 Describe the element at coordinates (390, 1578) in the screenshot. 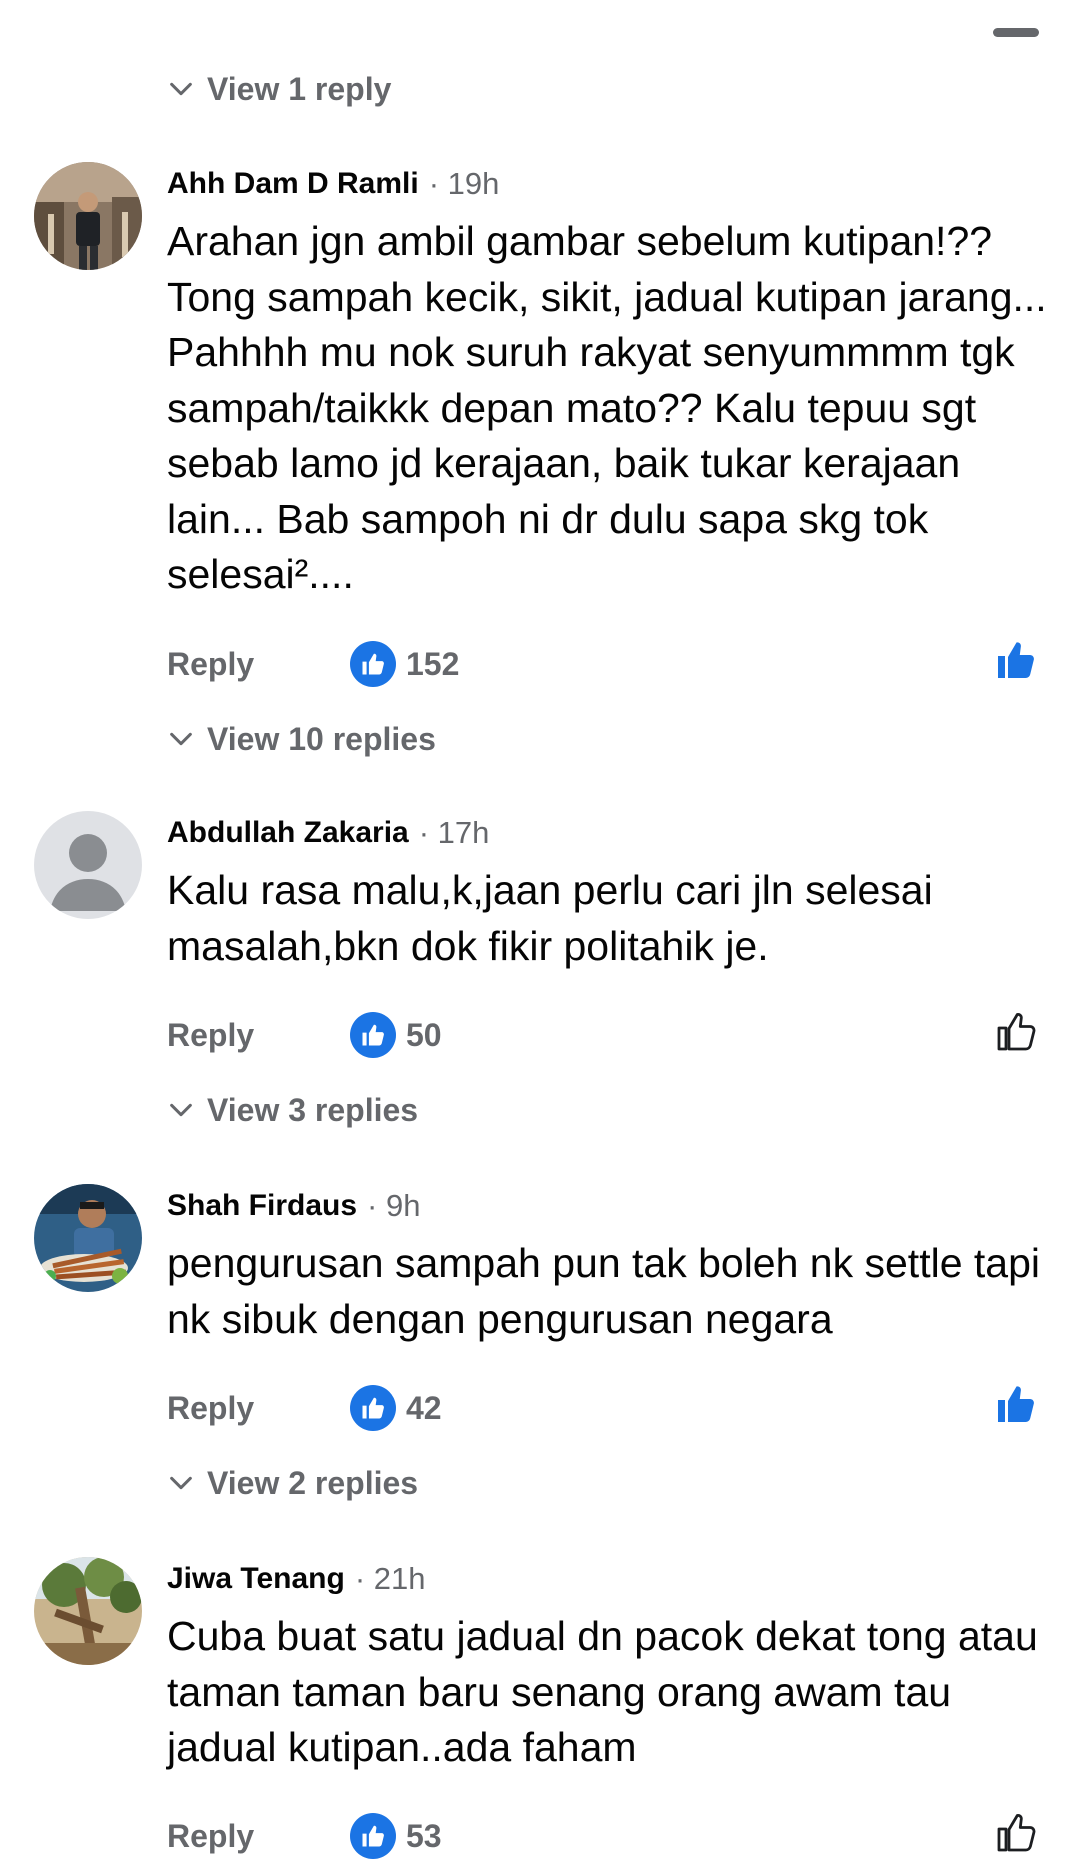

I see `comment-time: · 21h` at that location.